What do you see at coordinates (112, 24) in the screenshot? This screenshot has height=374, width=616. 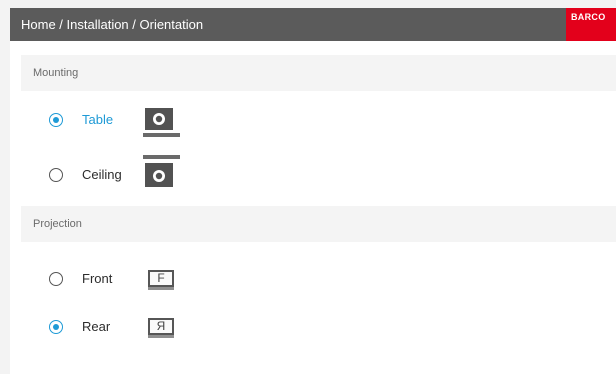 I see `breadcrumb: Home / Installation / Orientation` at bounding box center [112, 24].